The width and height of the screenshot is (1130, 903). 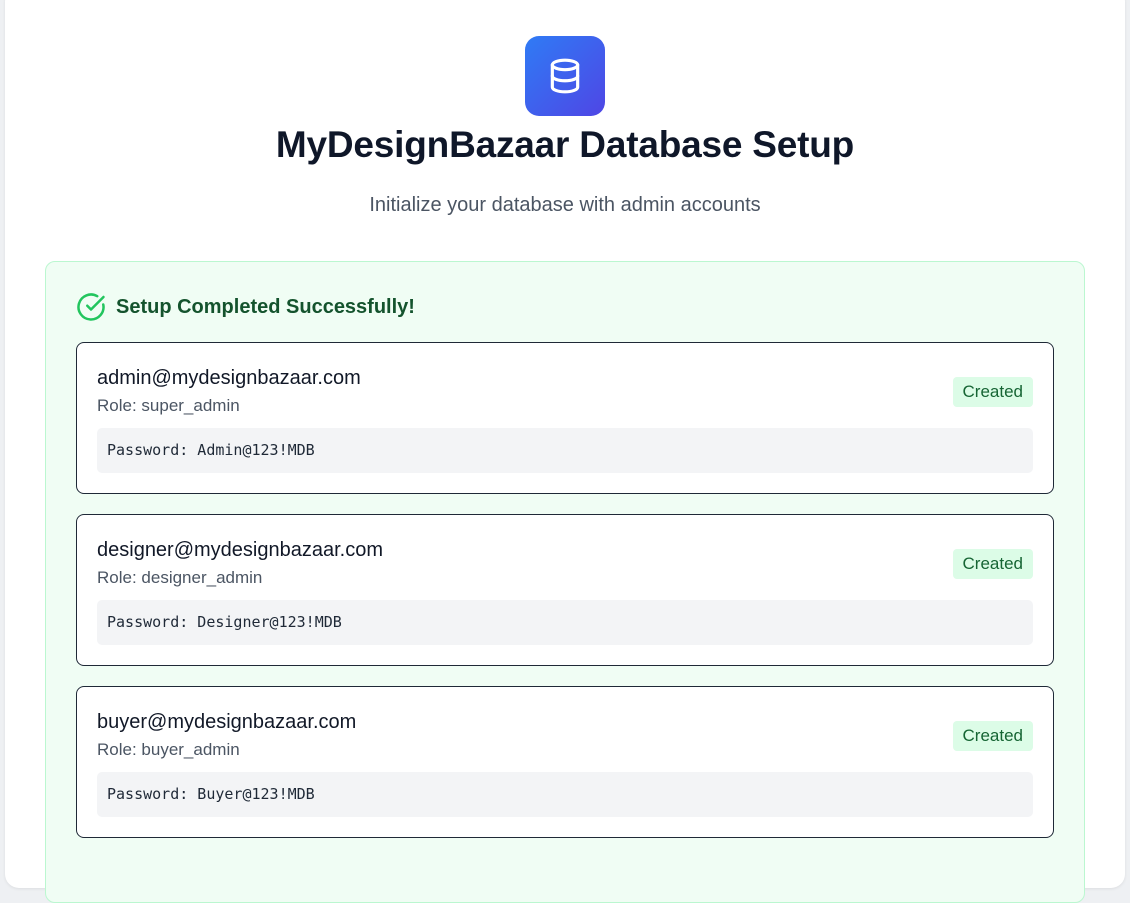 What do you see at coordinates (180, 577) in the screenshot?
I see `account-role: Role: designer_admin` at bounding box center [180, 577].